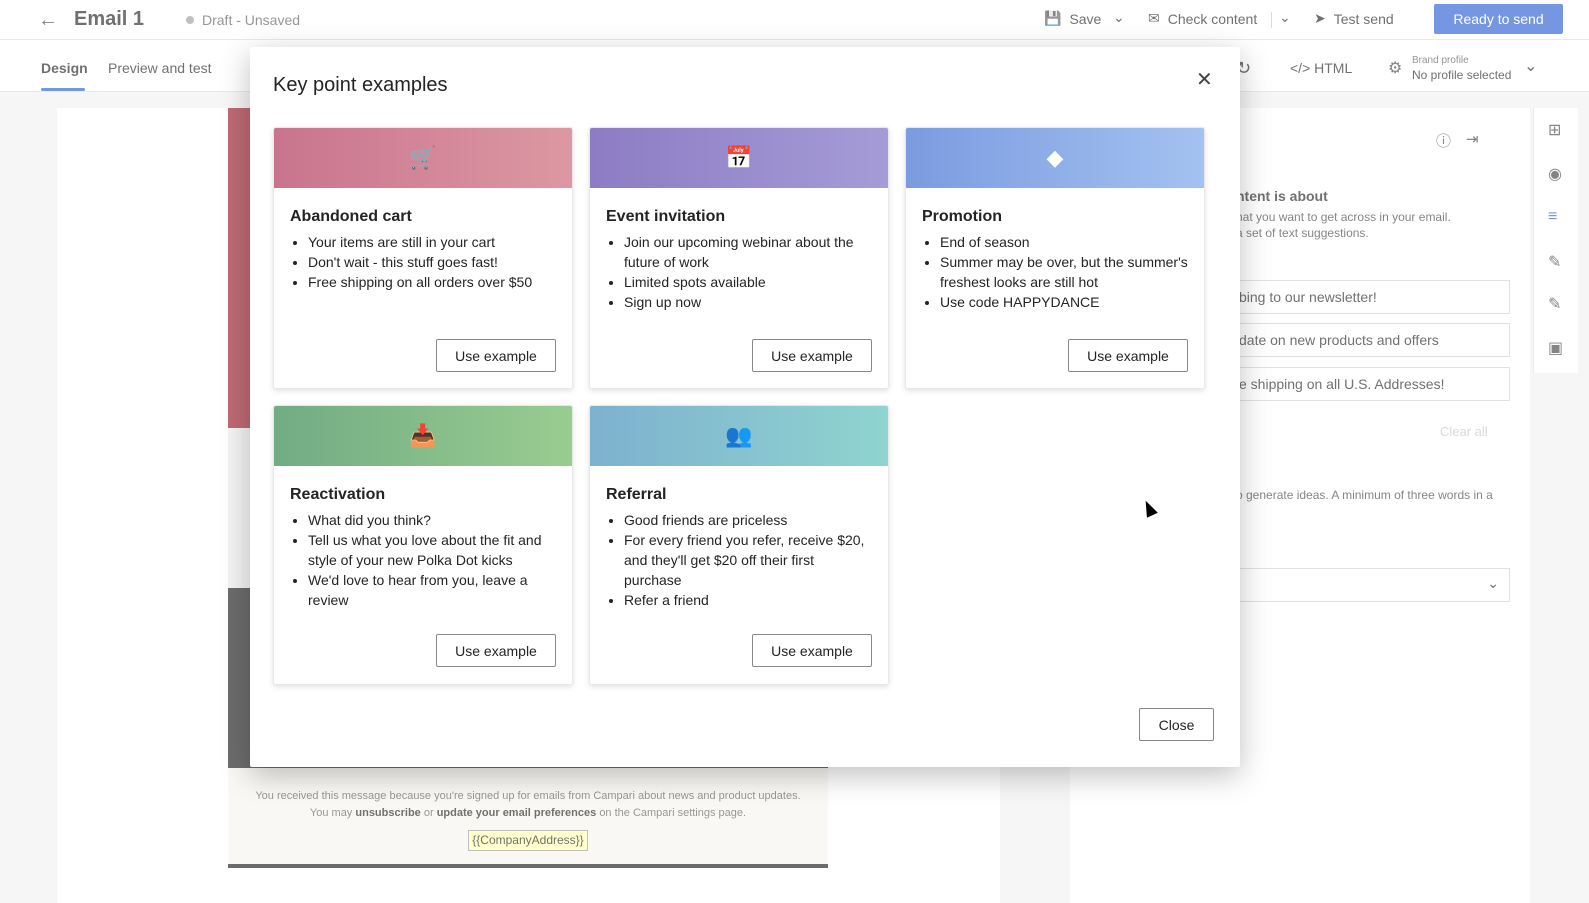 Image resolution: width=1589 pixels, height=903 pixels. What do you see at coordinates (749, 520) in the screenshot?
I see `list-item: Good friends are priceless` at bounding box center [749, 520].